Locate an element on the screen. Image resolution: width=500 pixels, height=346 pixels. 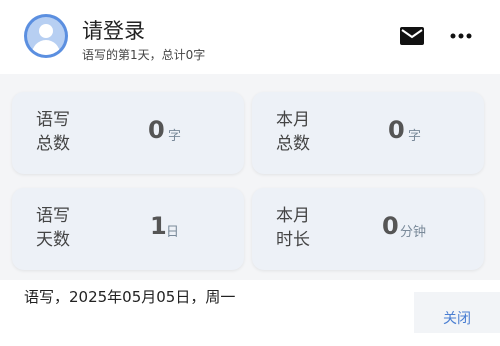
avatar-body is located at coordinates (46, 47).